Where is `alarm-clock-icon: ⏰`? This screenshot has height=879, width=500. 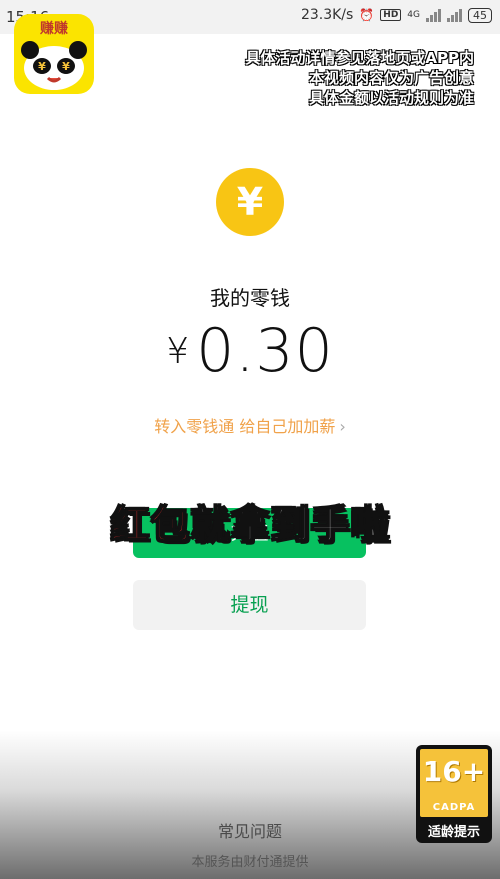 alarm-clock-icon: ⏰ is located at coordinates (367, 15).